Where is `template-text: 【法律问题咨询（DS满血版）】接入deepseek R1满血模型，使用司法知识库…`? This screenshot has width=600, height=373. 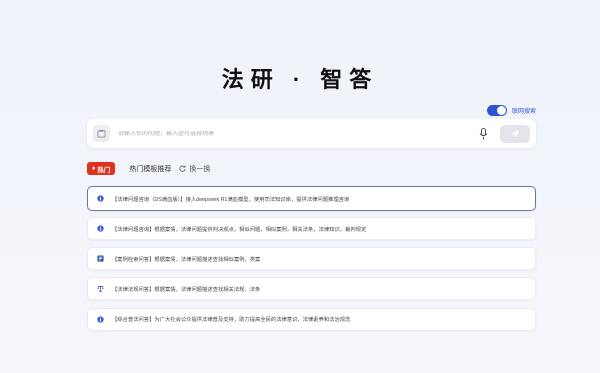
template-text: 【法律问题咨询（DS满血版）】接入deepseek R1满血模型，使用司法知识库… is located at coordinates (231, 199).